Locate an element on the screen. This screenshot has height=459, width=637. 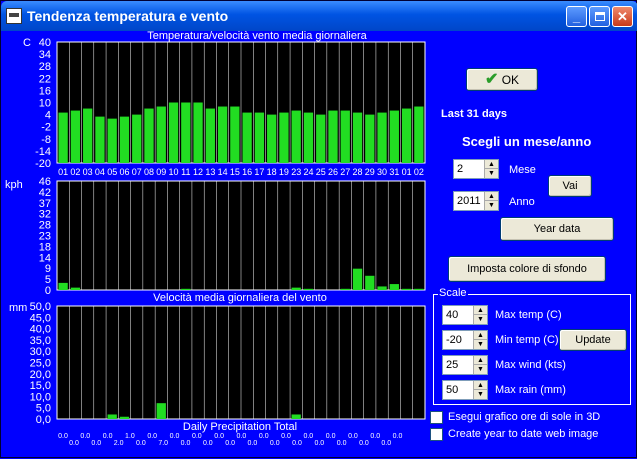
max-temp-value: 40 is located at coordinates (452, 315).